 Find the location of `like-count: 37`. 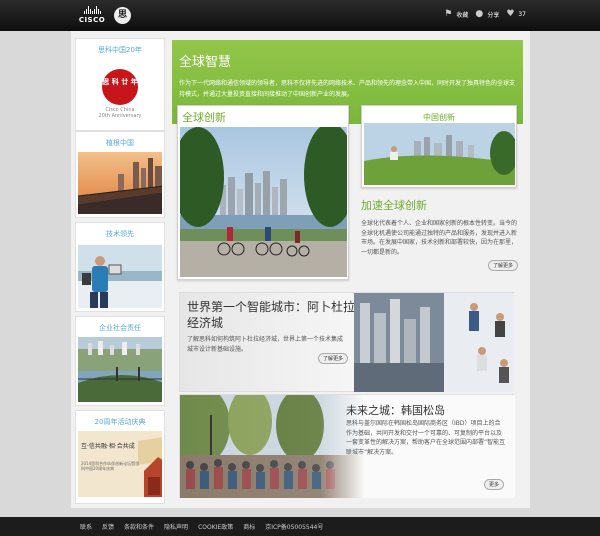

like-count: 37 is located at coordinates (522, 14).